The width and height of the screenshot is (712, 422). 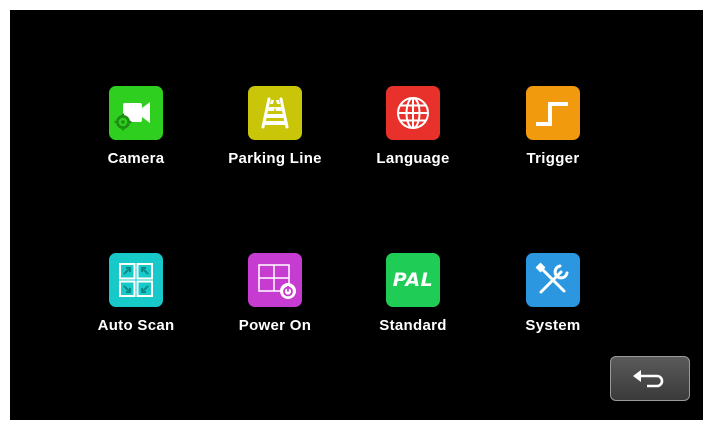 I want to click on menu-item-auto-scan: Auto Scan, so click(x=136, y=303).